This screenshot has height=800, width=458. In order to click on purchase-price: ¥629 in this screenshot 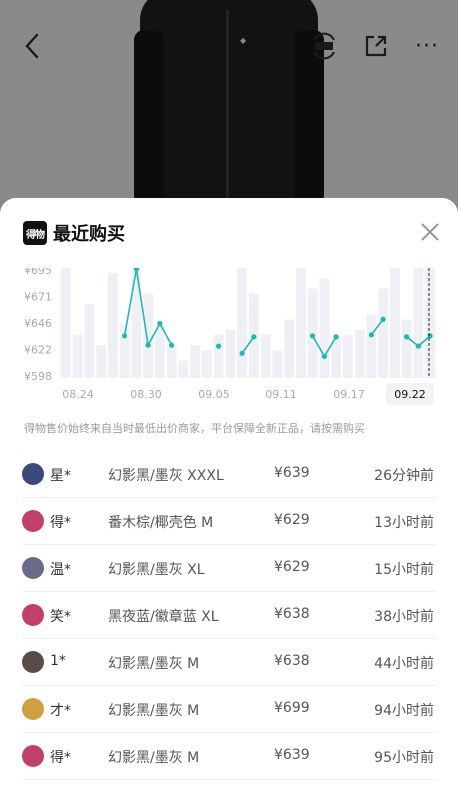, I will do `click(292, 520)`.